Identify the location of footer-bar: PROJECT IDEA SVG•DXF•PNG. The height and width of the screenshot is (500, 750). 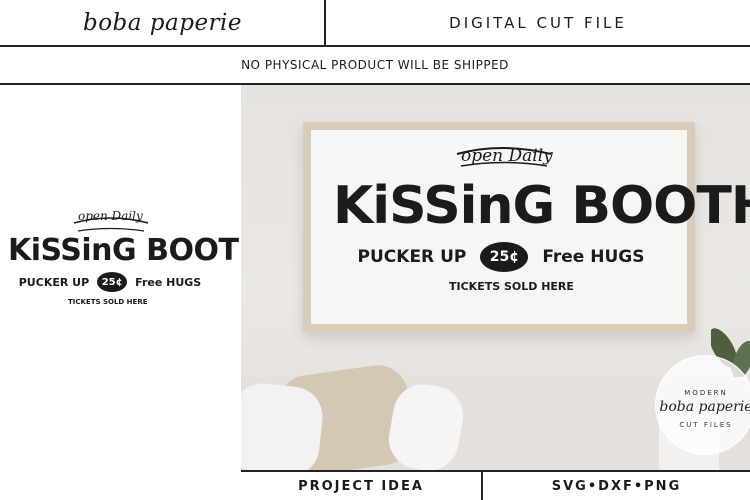
(375, 485).